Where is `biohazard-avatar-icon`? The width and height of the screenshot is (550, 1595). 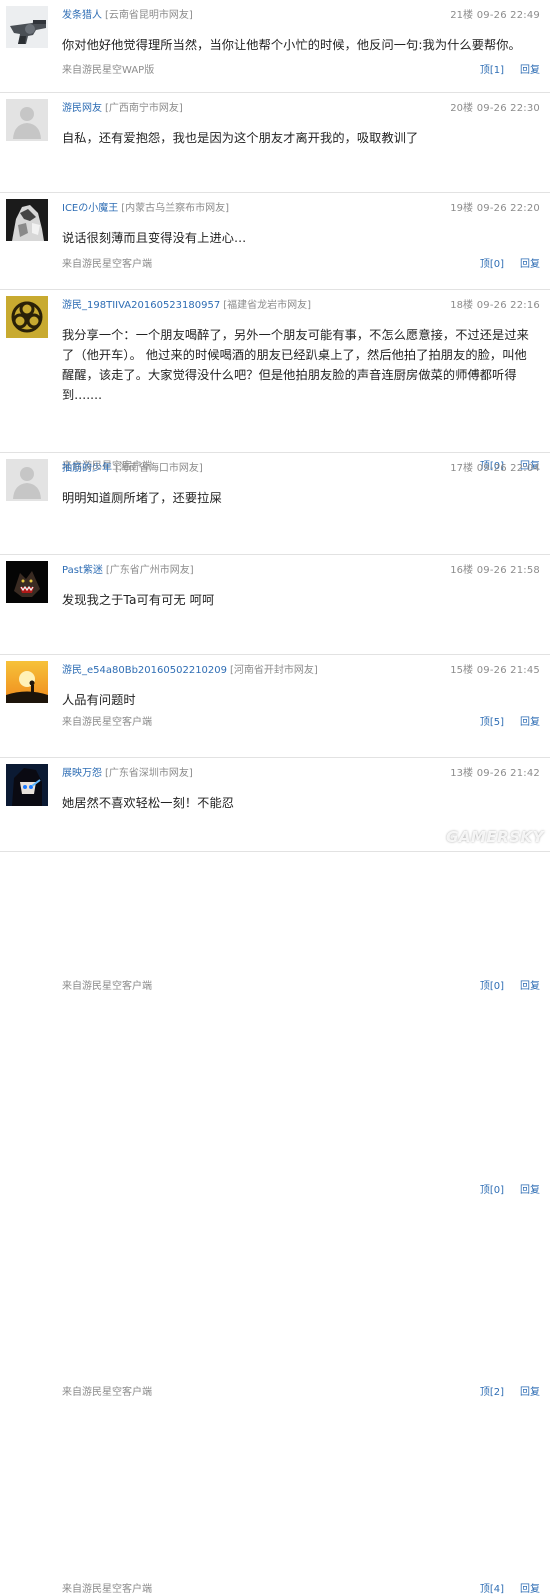 biohazard-avatar-icon is located at coordinates (27, 317).